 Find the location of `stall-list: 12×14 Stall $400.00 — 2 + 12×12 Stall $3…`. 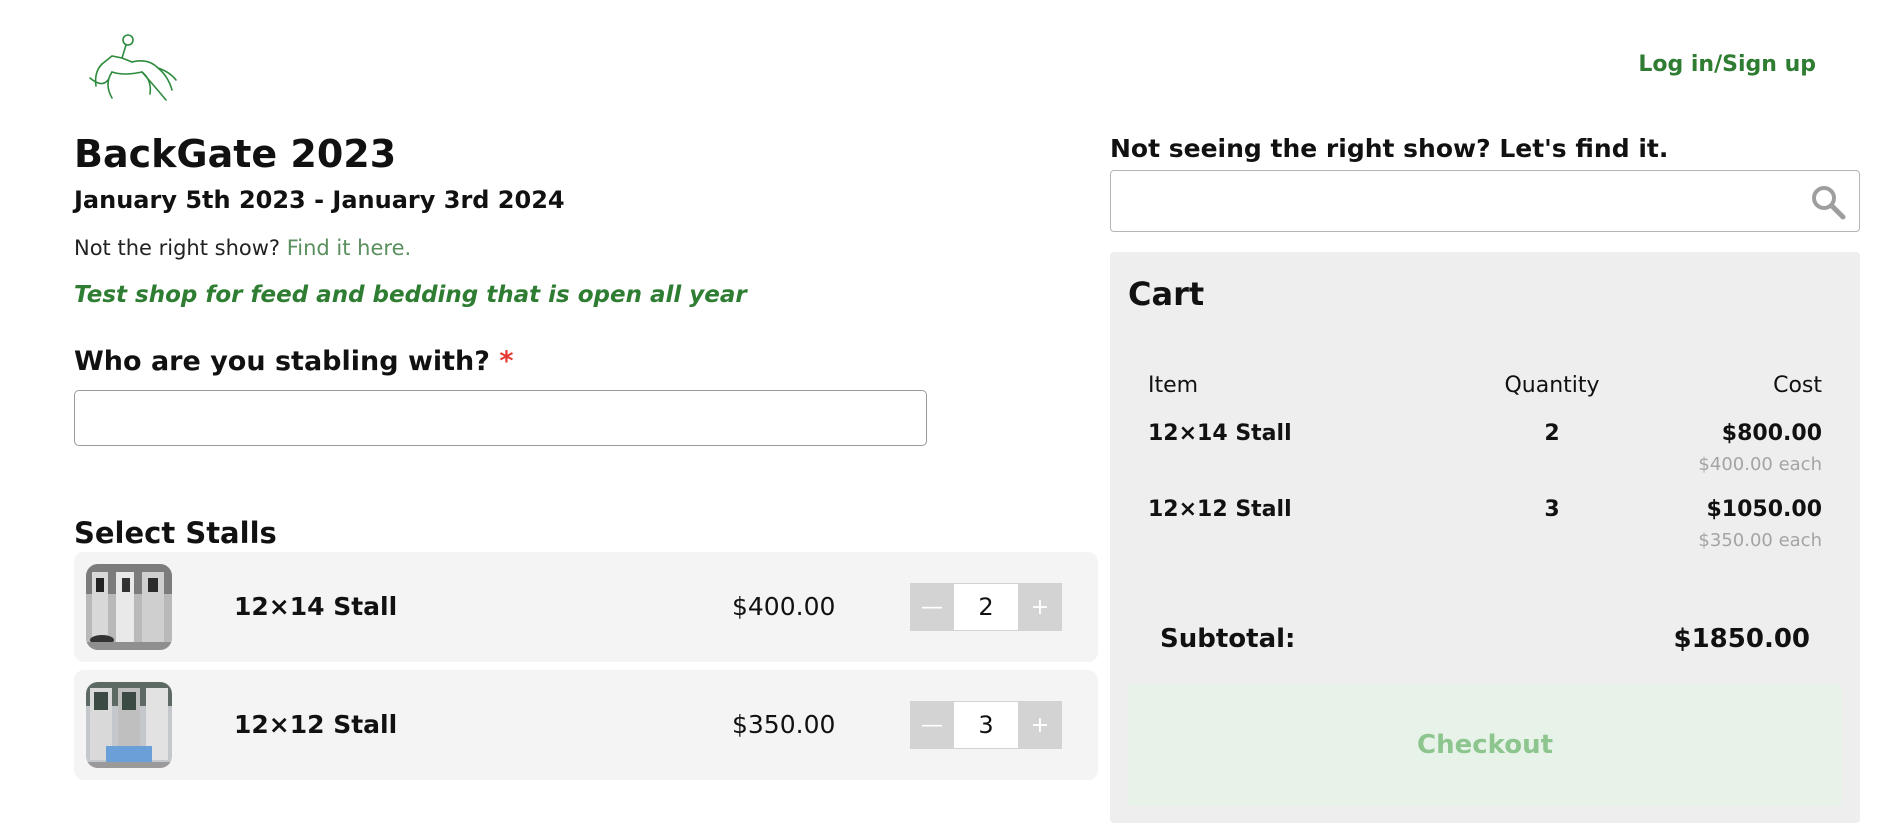

stall-list: 12×14 Stall $400.00 — 2 + 12×12 Stall $3… is located at coordinates (586, 666).